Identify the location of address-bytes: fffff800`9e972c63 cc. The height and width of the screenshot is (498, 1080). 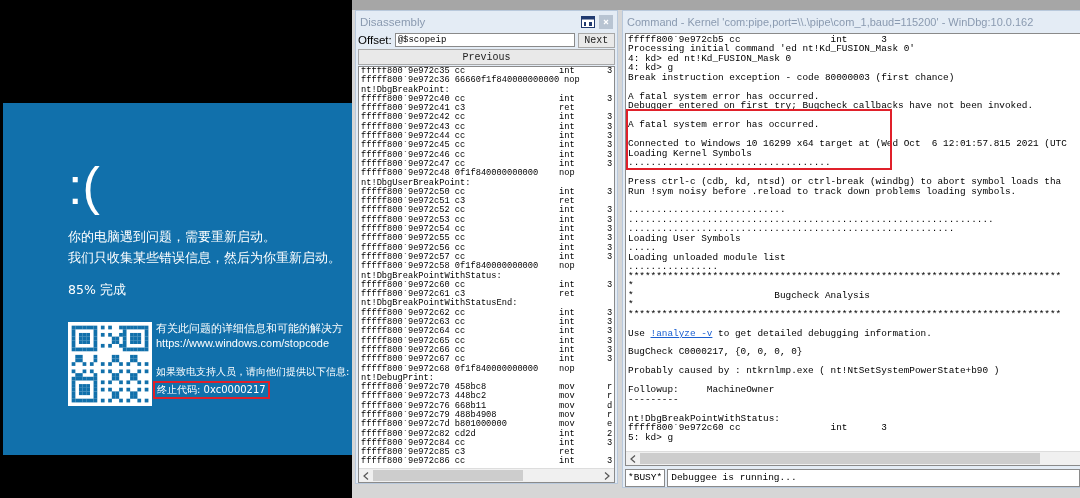
(414, 322).